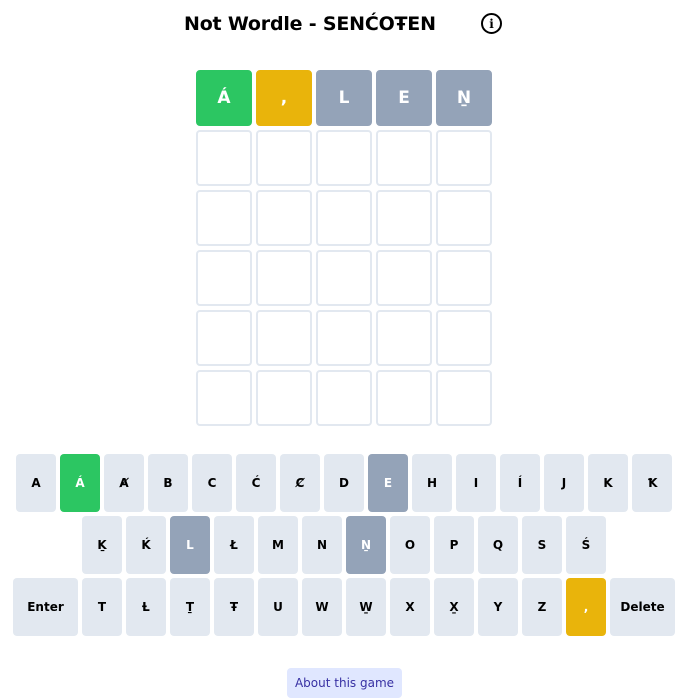 The width and height of the screenshot is (688, 699). I want to click on letter-key: S, so click(542, 545).